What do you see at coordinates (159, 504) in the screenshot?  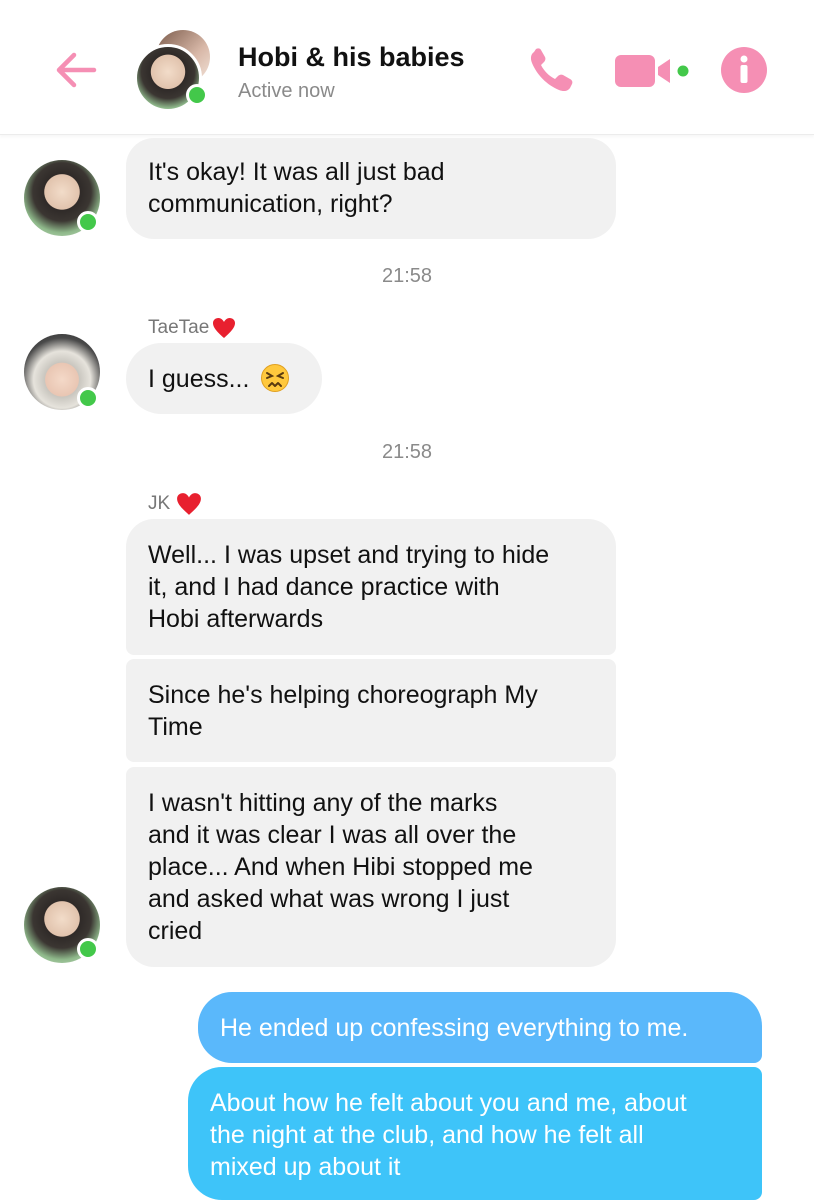 I see `sender-label: JK` at bounding box center [159, 504].